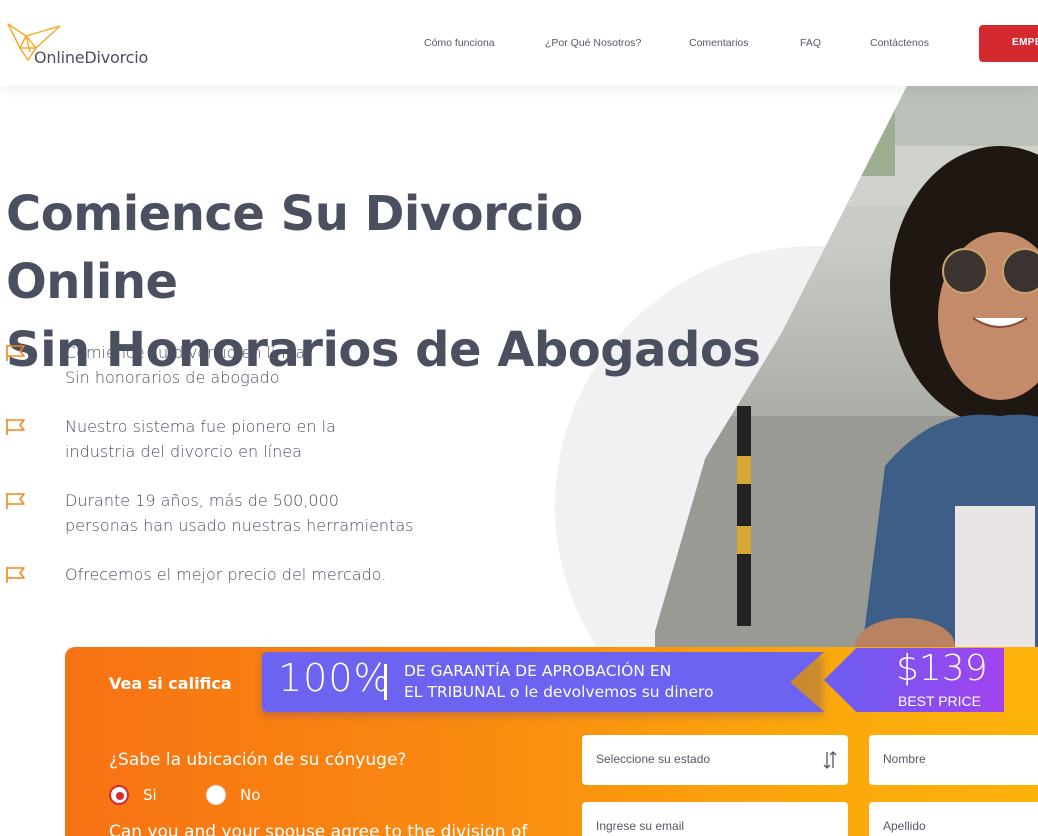  Describe the element at coordinates (904, 826) in the screenshot. I see `last-name-placeholder: Apellido` at that location.